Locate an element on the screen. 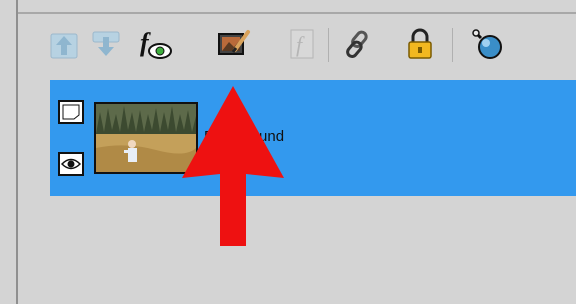 Image resolution: width=576 pixels, height=304 pixels. photo-edit-button is located at coordinates (234, 44).